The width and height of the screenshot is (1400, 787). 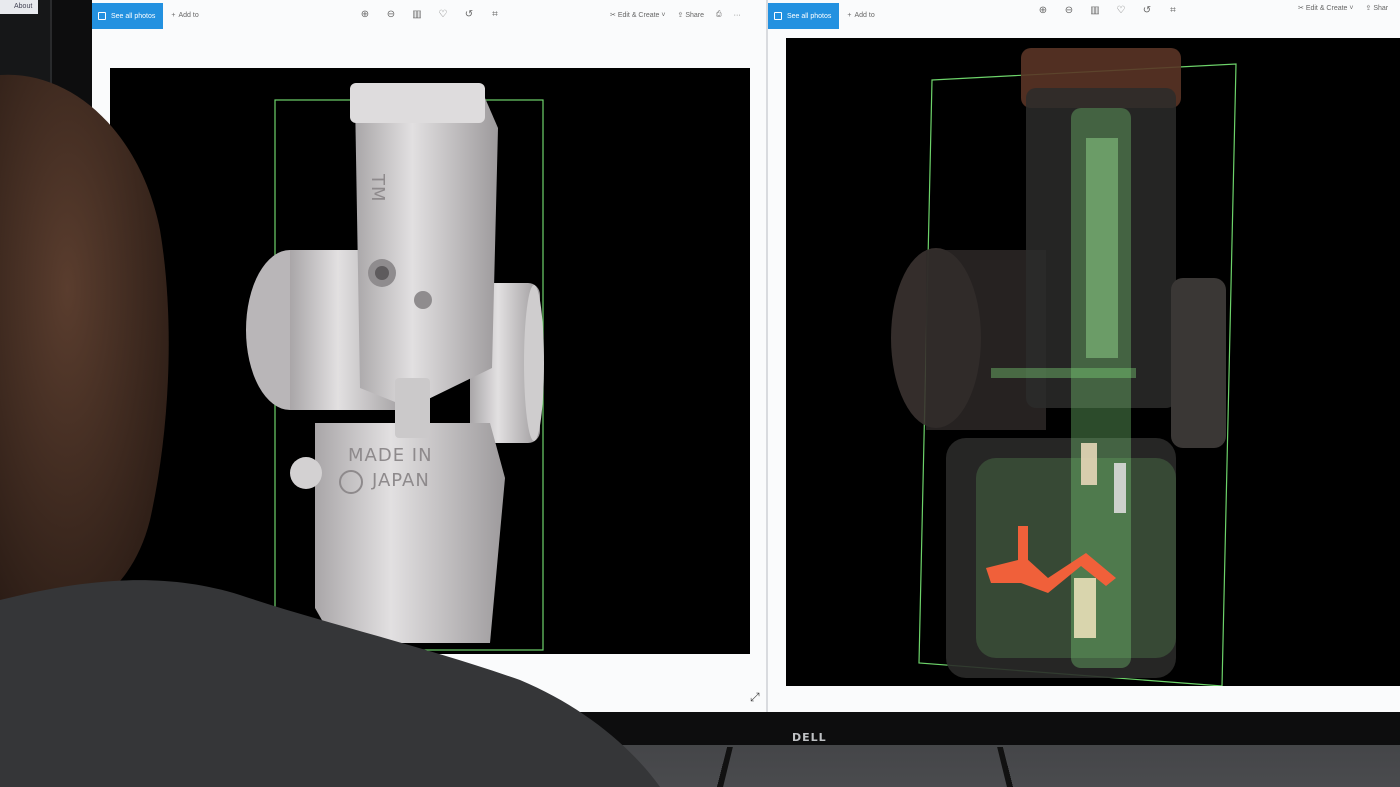 What do you see at coordinates (1108, 11) in the screenshot?
I see `view-tools-right: ⊕ ⊖ ▥ ♡ ↺ ⌗` at bounding box center [1108, 11].